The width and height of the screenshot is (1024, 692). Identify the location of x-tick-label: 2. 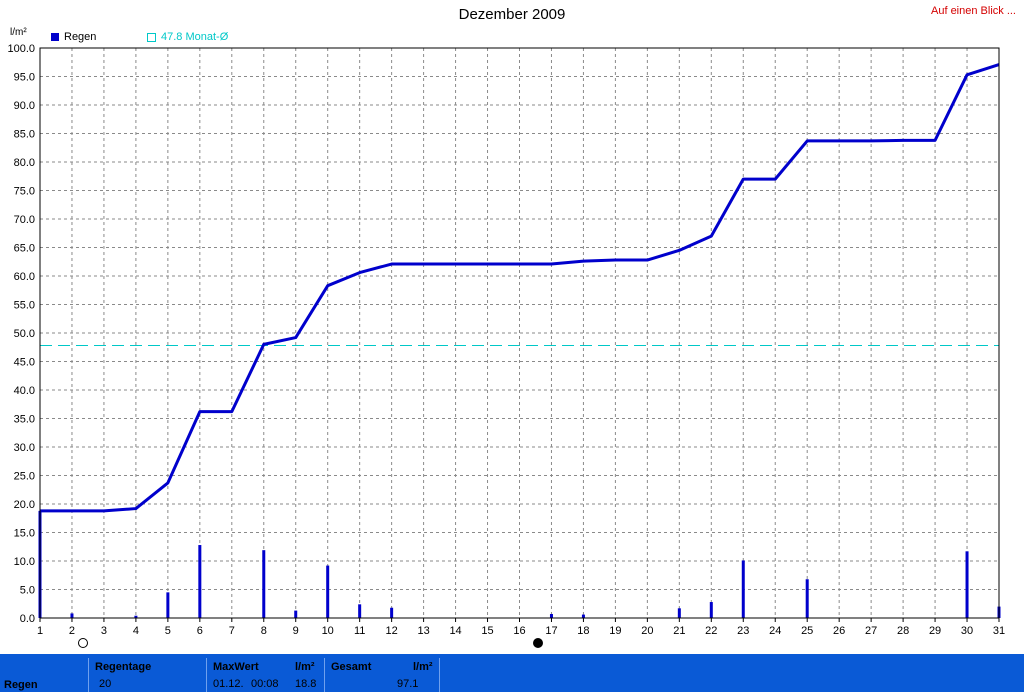
(72, 631).